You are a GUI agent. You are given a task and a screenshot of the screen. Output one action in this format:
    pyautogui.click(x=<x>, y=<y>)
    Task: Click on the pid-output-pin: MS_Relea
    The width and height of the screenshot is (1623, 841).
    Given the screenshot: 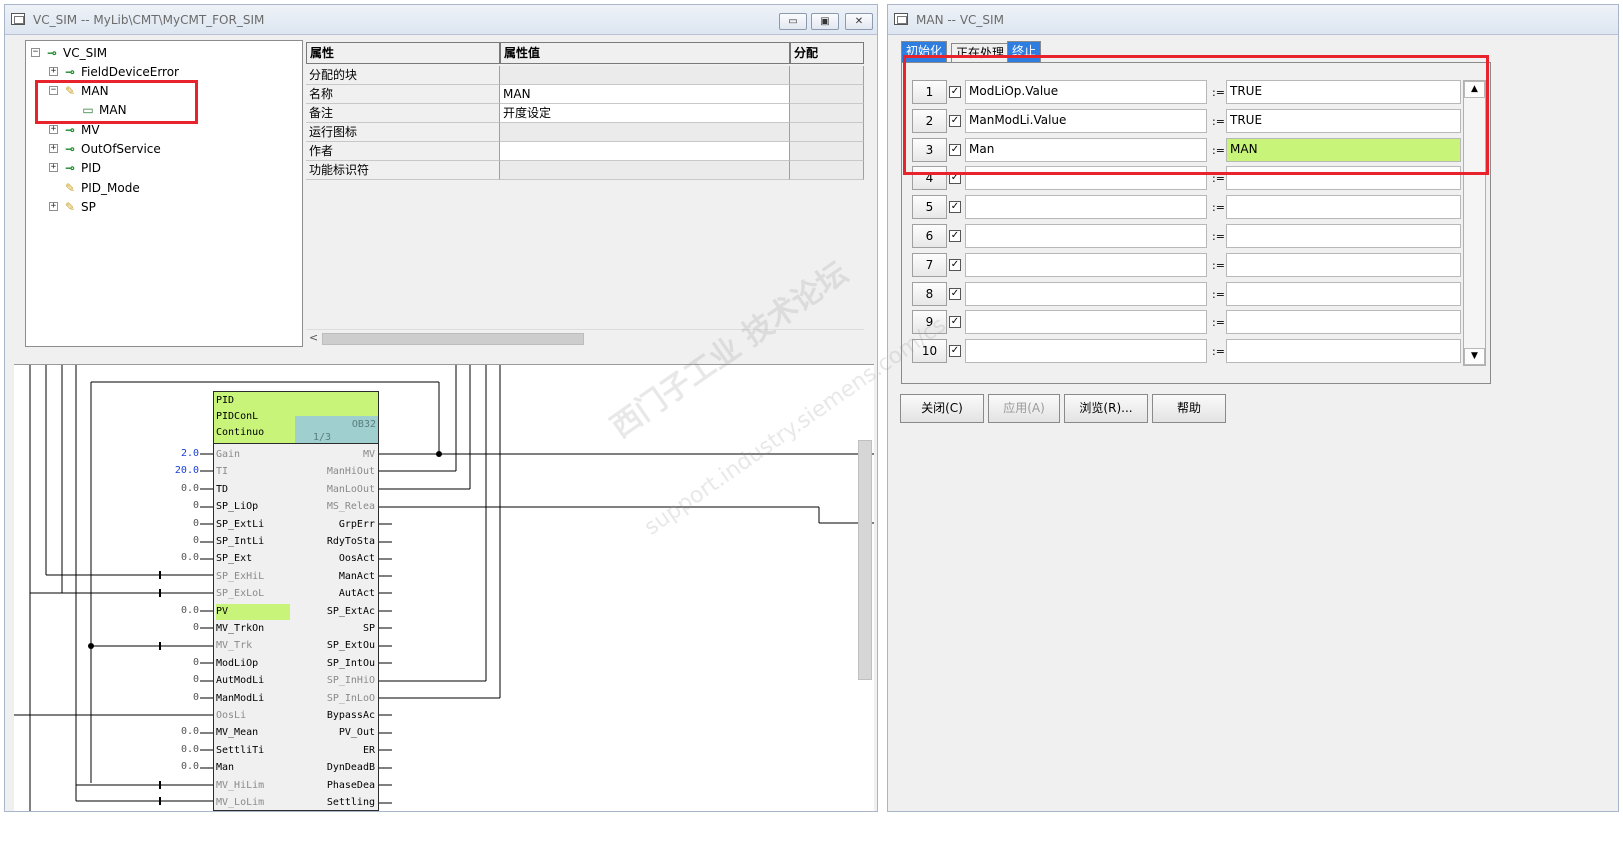 What is the action you would take?
    pyautogui.click(x=351, y=507)
    